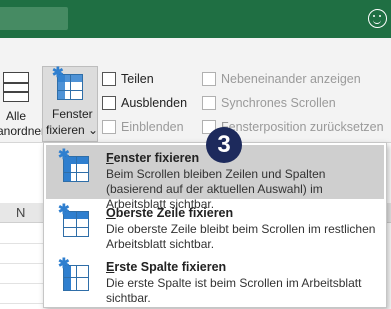  I want to click on unhide-label: Einblenden, so click(152, 127).